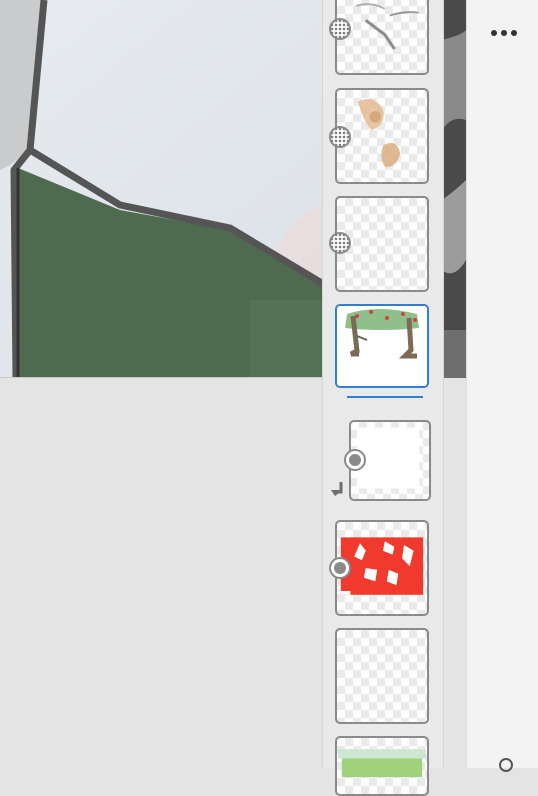  I want to click on selected-layer-indicator, so click(385, 397).